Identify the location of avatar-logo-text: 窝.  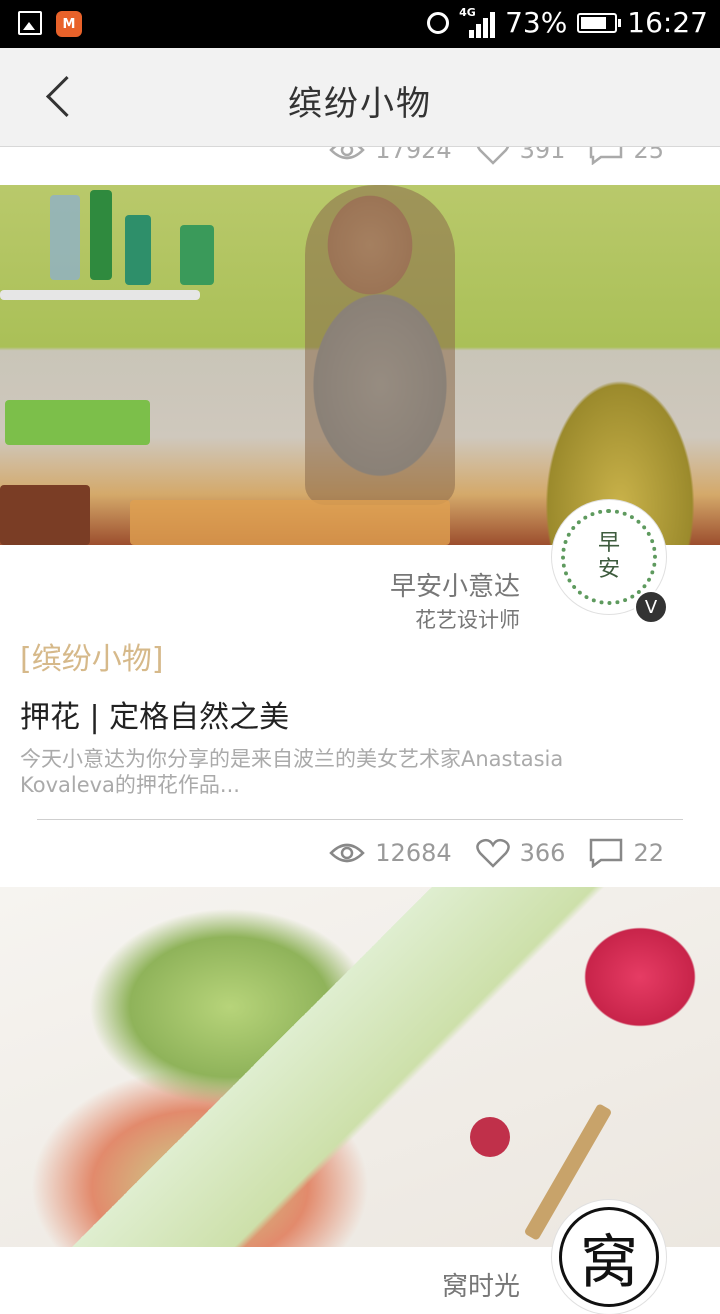
(609, 1257).